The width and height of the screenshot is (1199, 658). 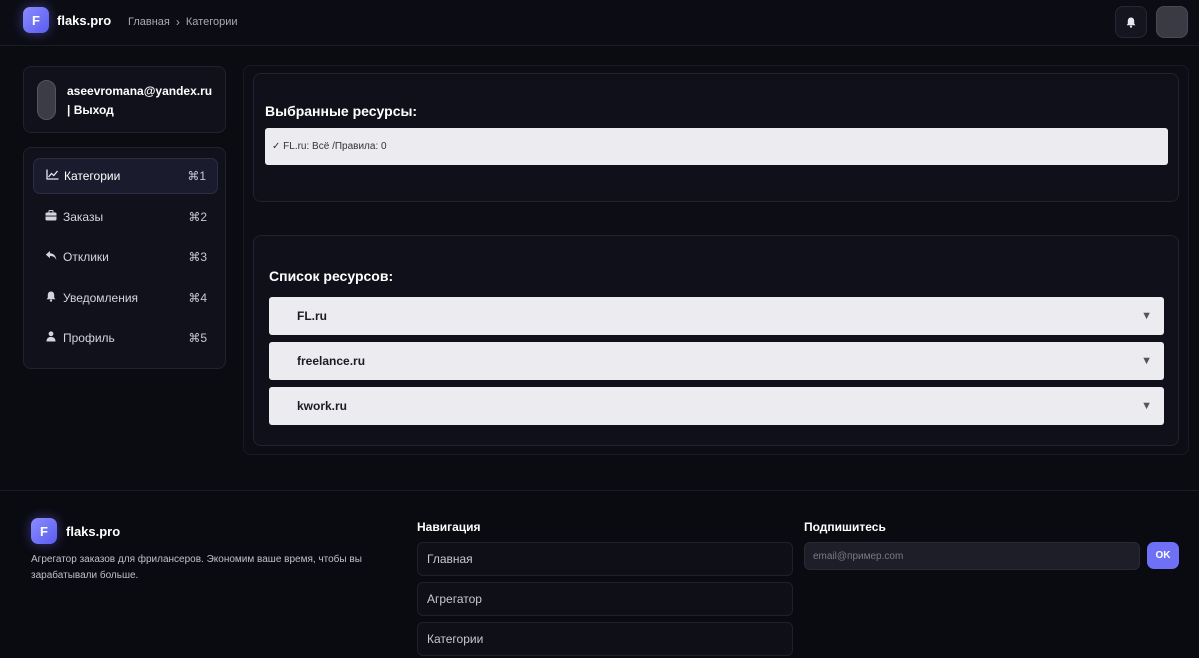 I want to click on resource-label: kwork.ru, so click(x=322, y=406).